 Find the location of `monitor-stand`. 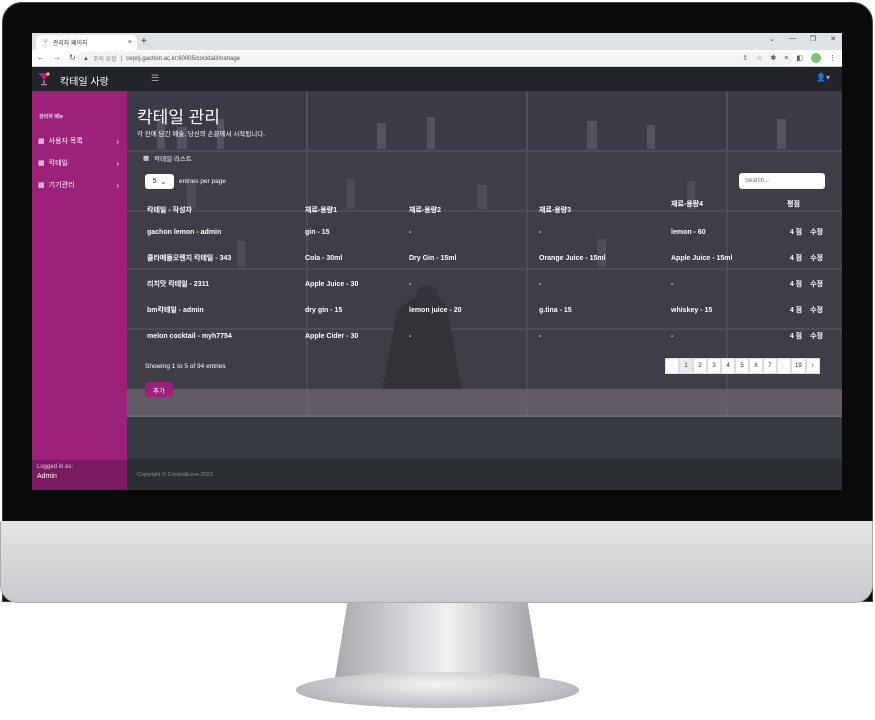

monitor-stand is located at coordinates (437, 640).